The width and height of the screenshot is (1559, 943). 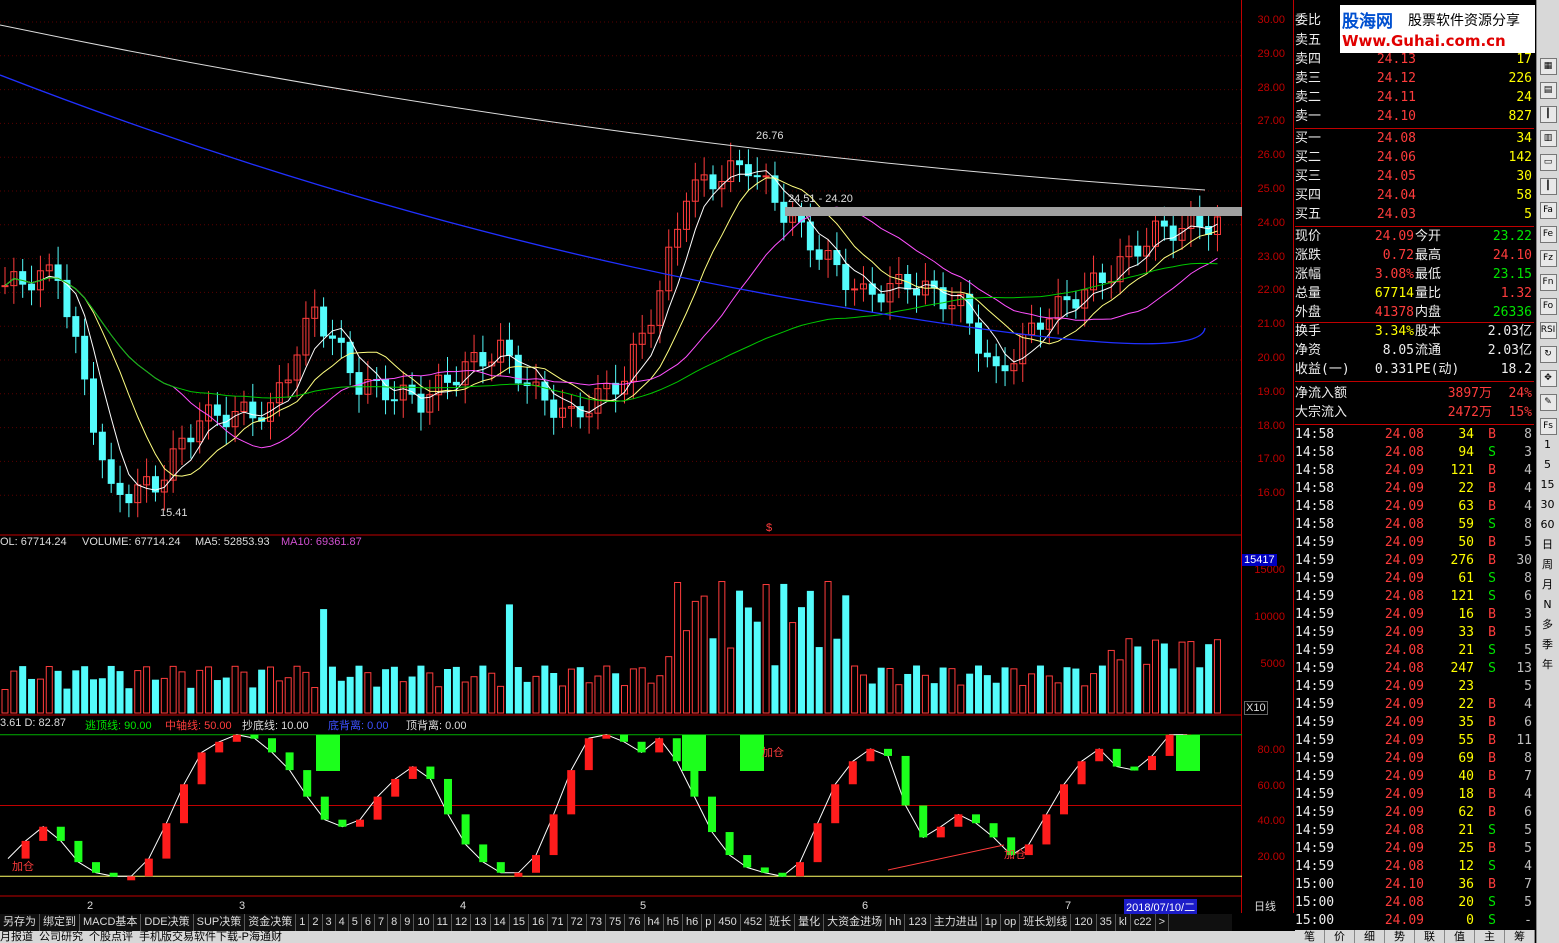 What do you see at coordinates (481, 922) in the screenshot?
I see `bottom-tab: 13` at bounding box center [481, 922].